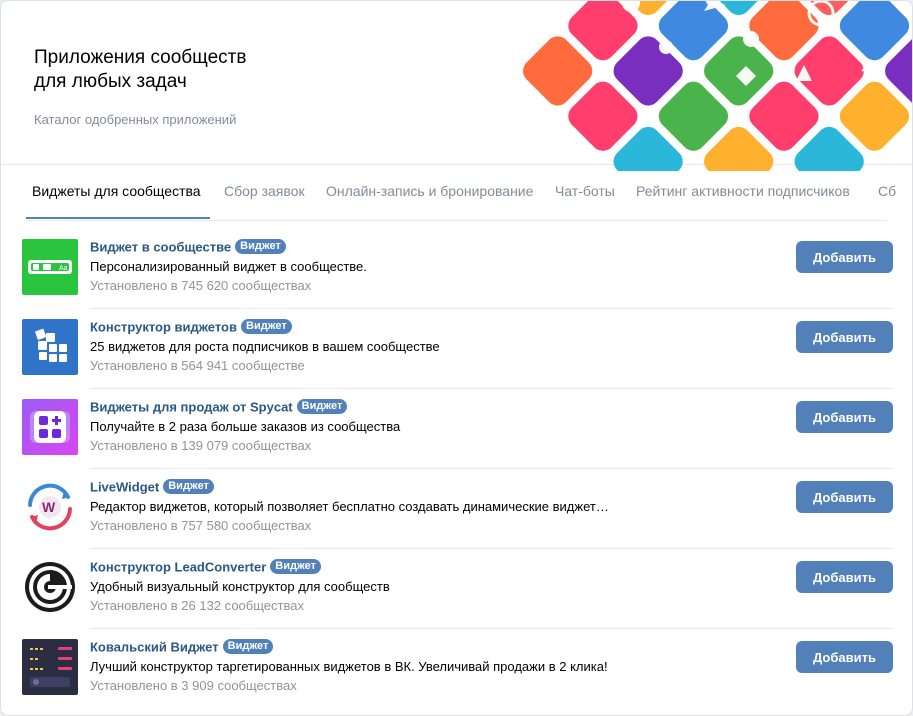 This screenshot has height=716, width=913. What do you see at coordinates (124, 486) in the screenshot?
I see `app-title-link: LiveWidget` at bounding box center [124, 486].